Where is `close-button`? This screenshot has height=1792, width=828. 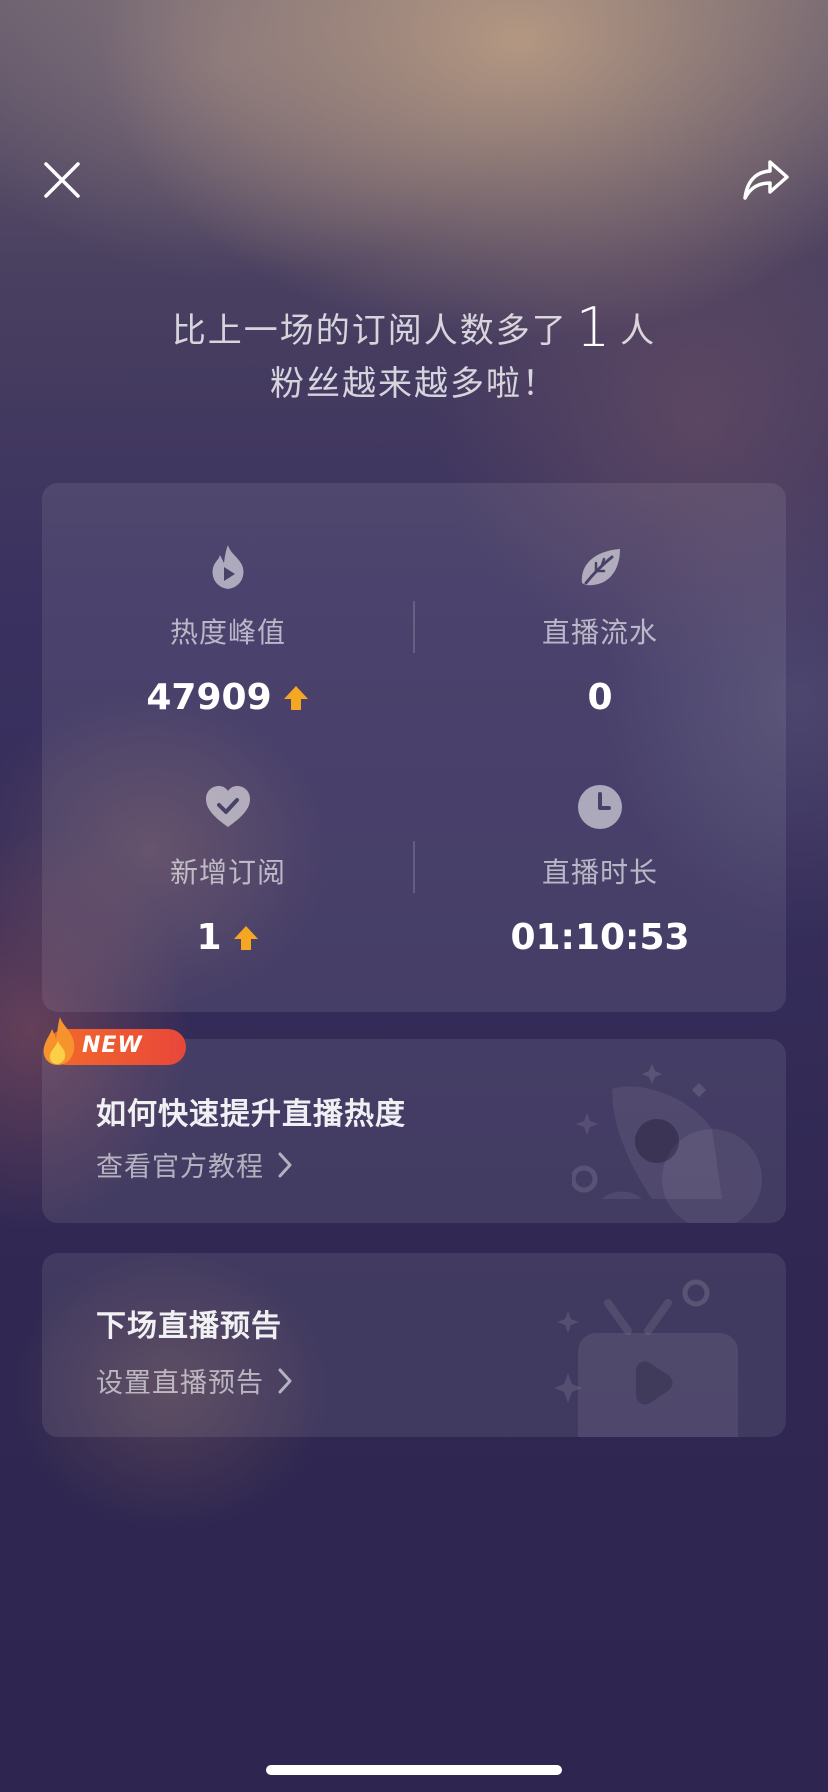
close-button is located at coordinates (62, 180).